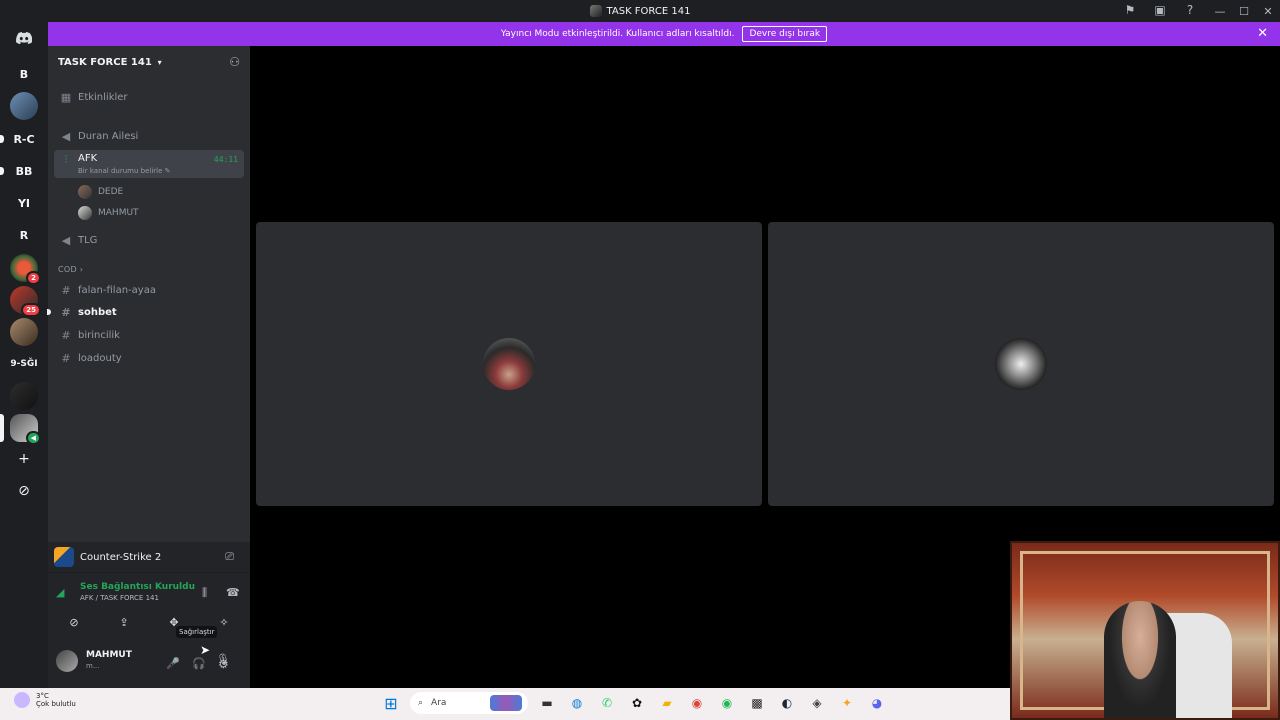  What do you see at coordinates (24, 139) in the screenshot?
I see `server-r-c: R-C` at bounding box center [24, 139].